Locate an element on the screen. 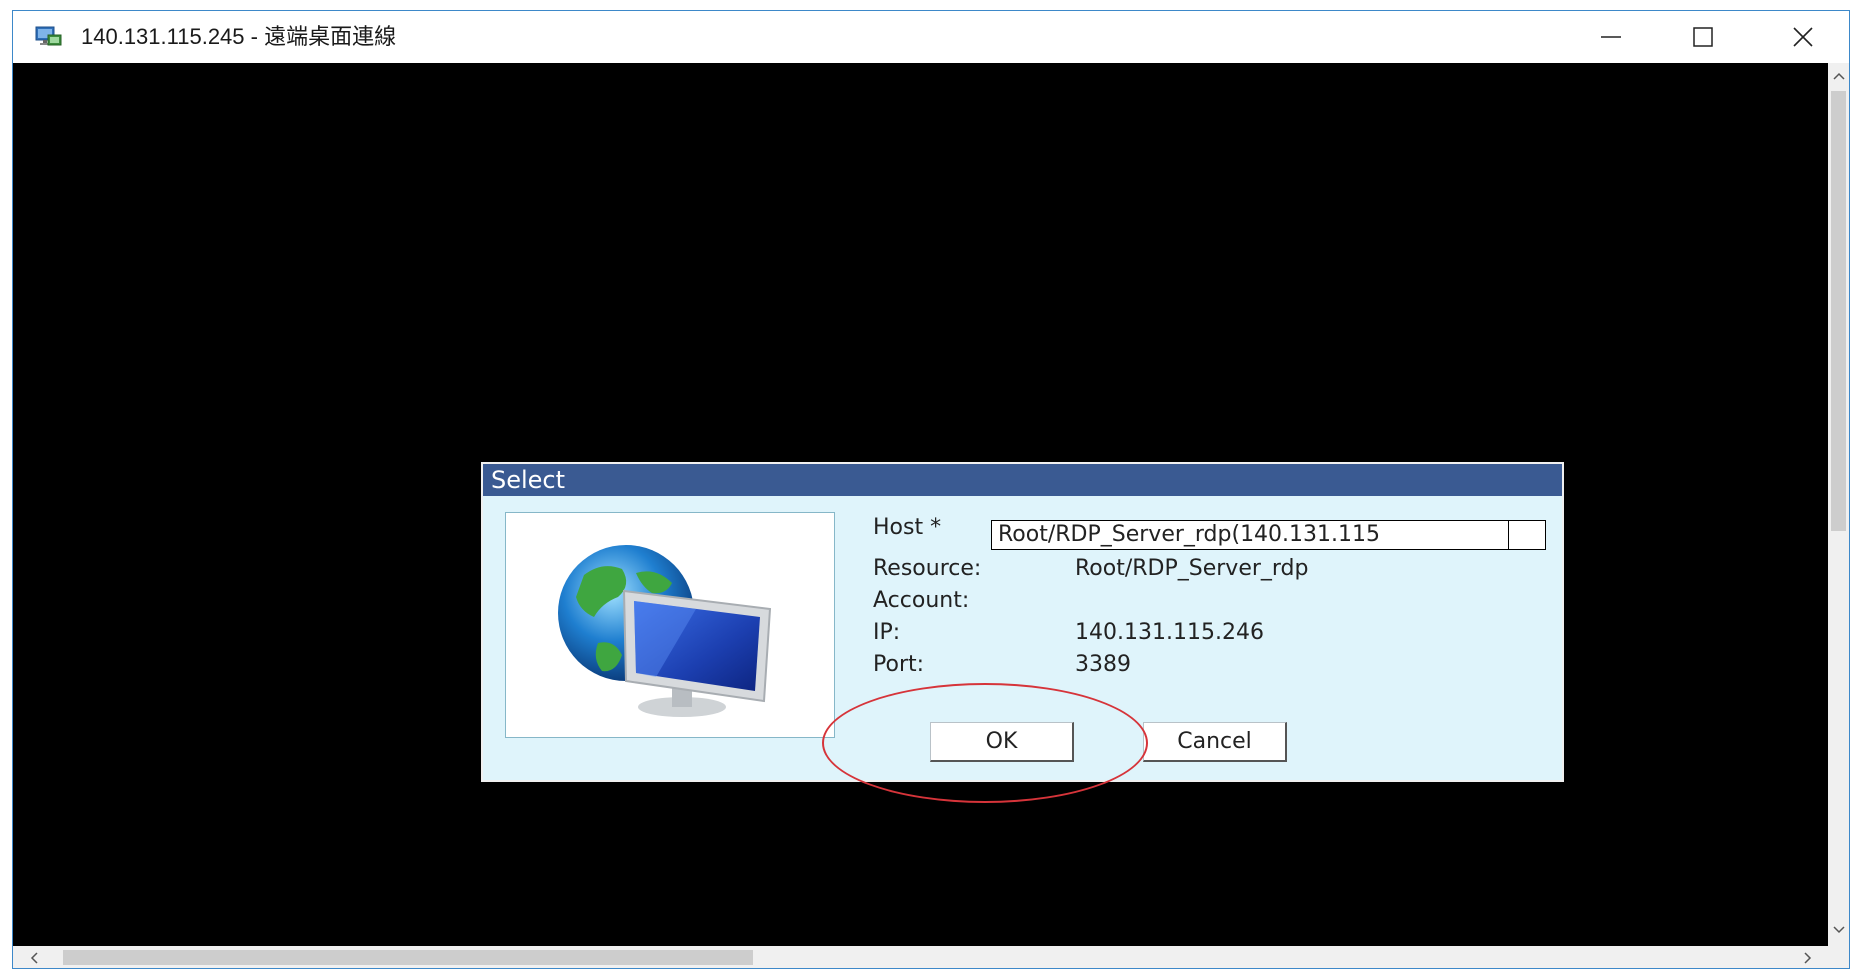 This screenshot has width=1852, height=971. ip-label: IP: is located at coordinates (887, 632).